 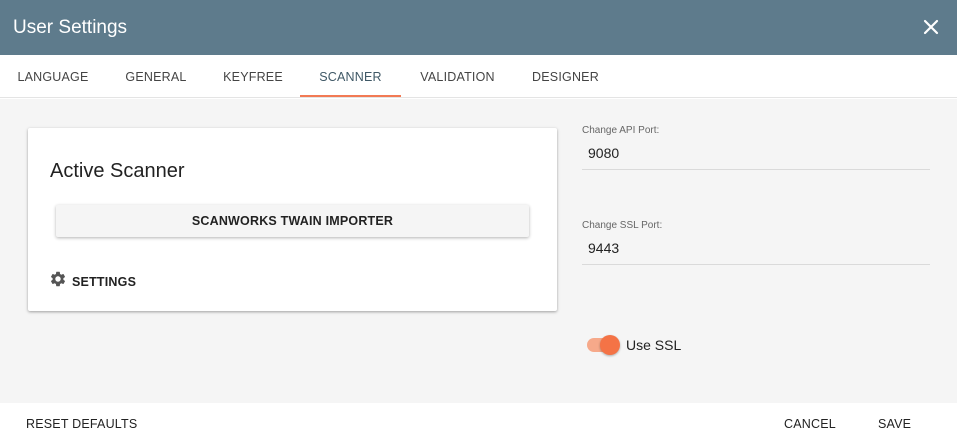 I want to click on tab-language: LANGUAGE, so click(x=53, y=76).